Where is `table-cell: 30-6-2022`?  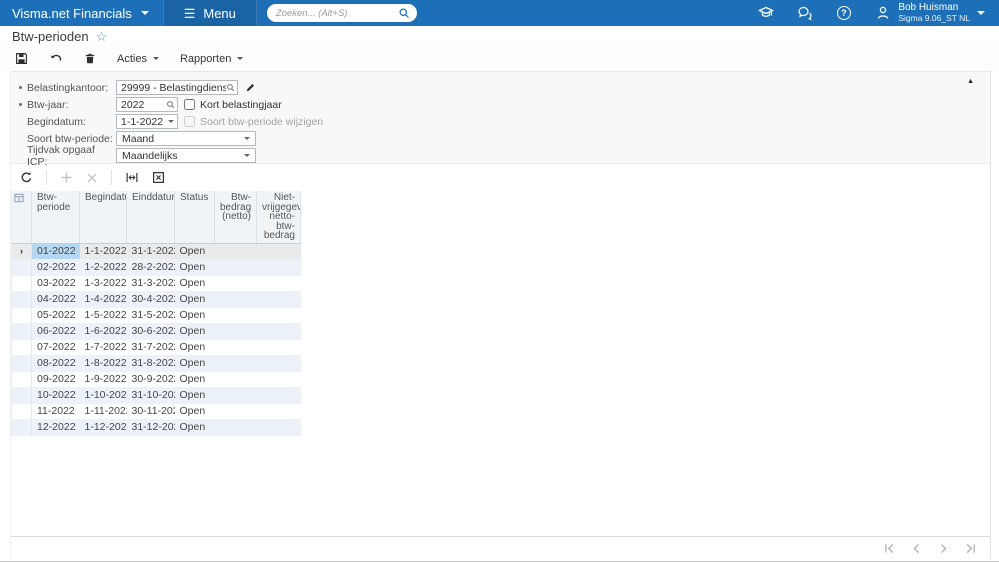
table-cell: 30-6-2022 is located at coordinates (150, 331).